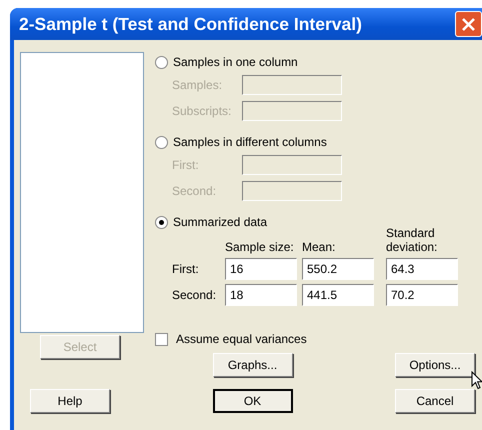 The width and height of the screenshot is (482, 430). What do you see at coordinates (195, 295) in the screenshot?
I see `row-label: Second:` at bounding box center [195, 295].